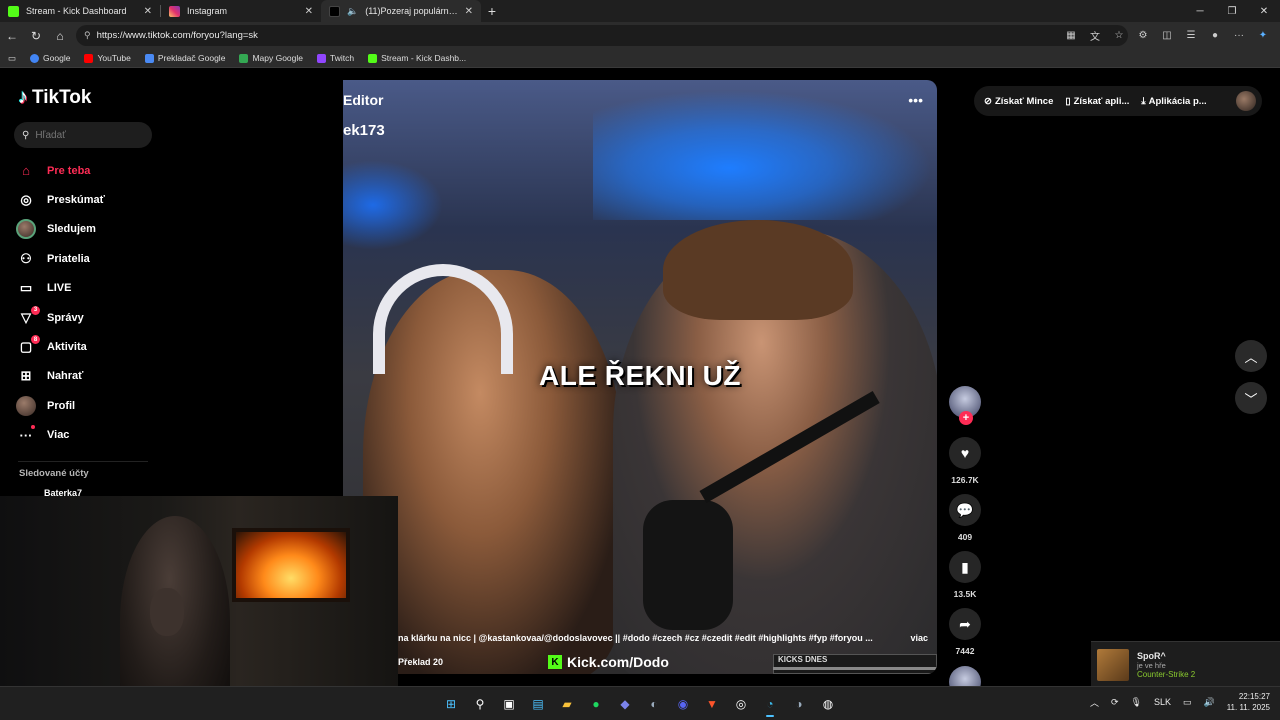 The height and width of the screenshot is (720, 1280). Describe the element at coordinates (1191, 35) in the screenshot. I see `collections-icon: ☰` at that location.